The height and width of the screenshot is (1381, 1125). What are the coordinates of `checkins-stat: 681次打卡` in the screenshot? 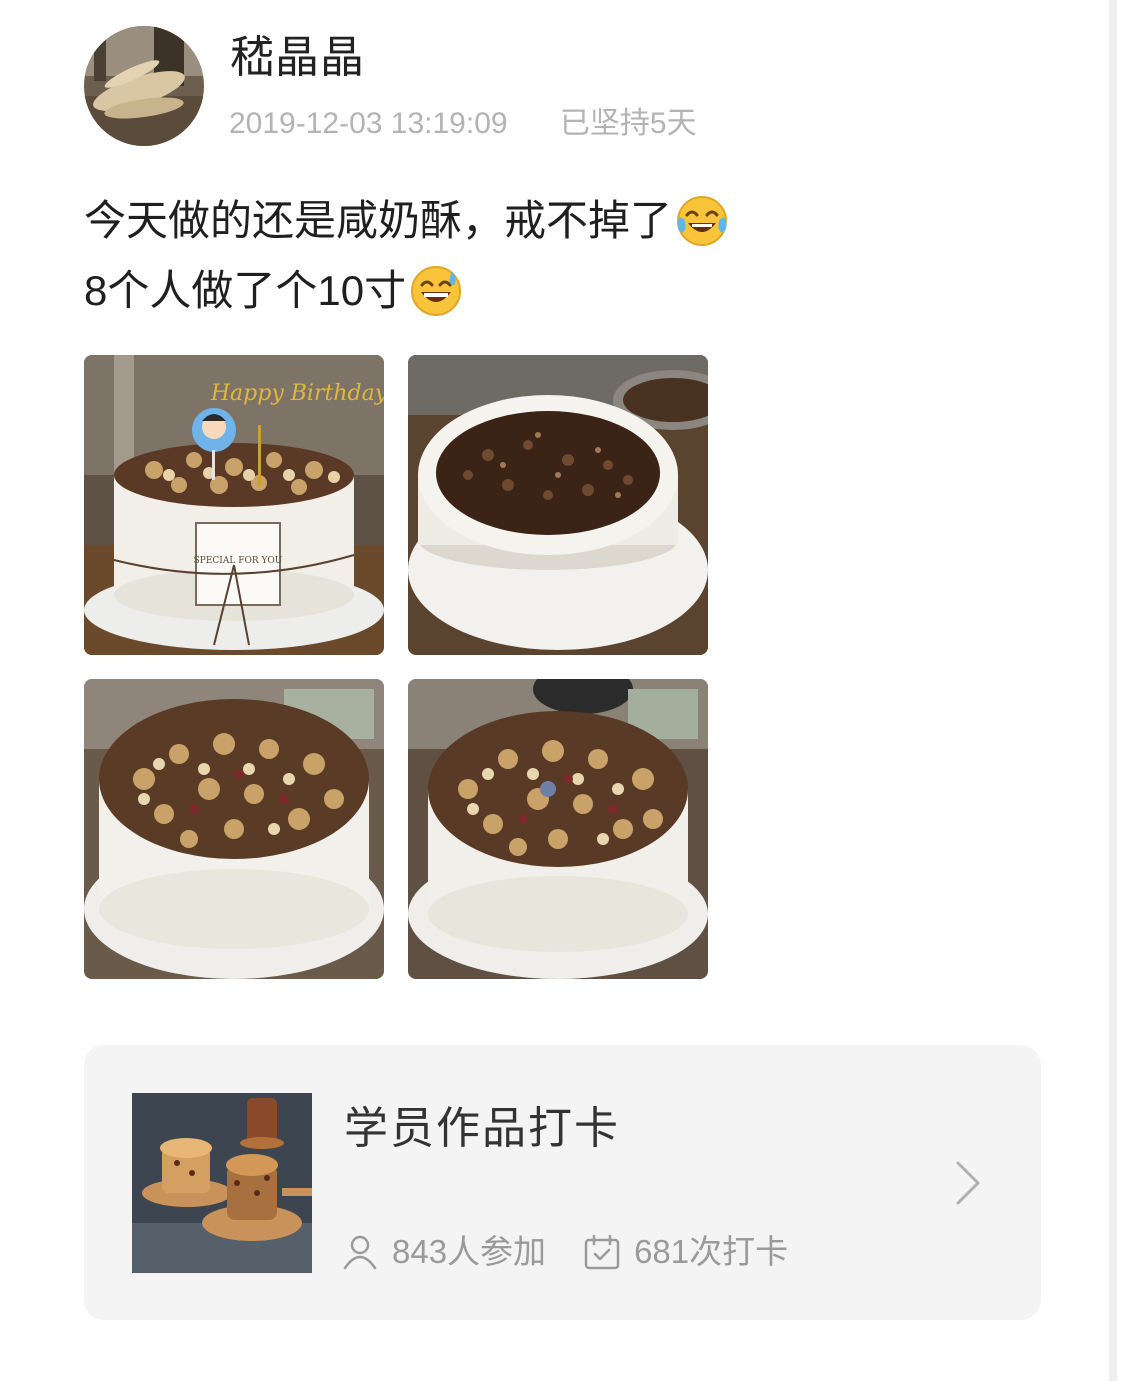 It's located at (685, 1252).